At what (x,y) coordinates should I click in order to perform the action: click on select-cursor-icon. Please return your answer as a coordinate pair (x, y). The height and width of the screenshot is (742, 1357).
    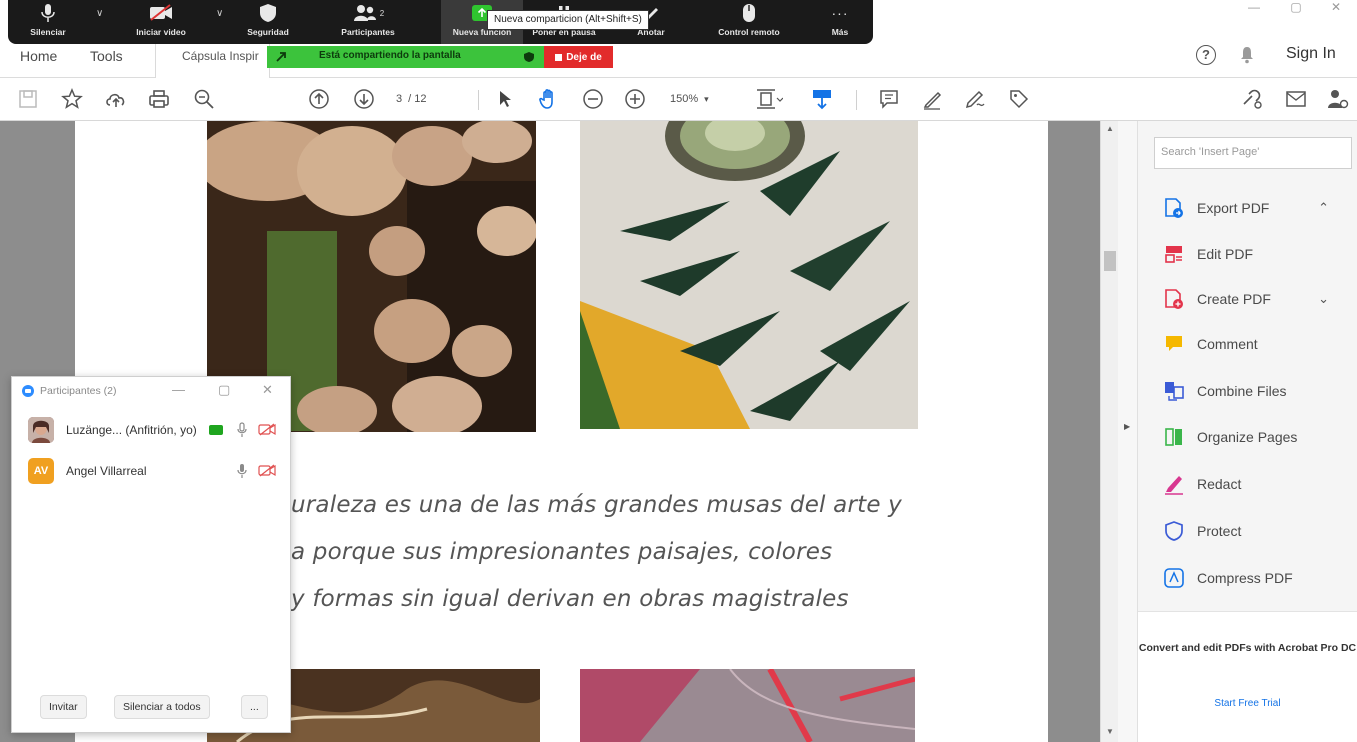
    Looking at the image, I should click on (505, 99).